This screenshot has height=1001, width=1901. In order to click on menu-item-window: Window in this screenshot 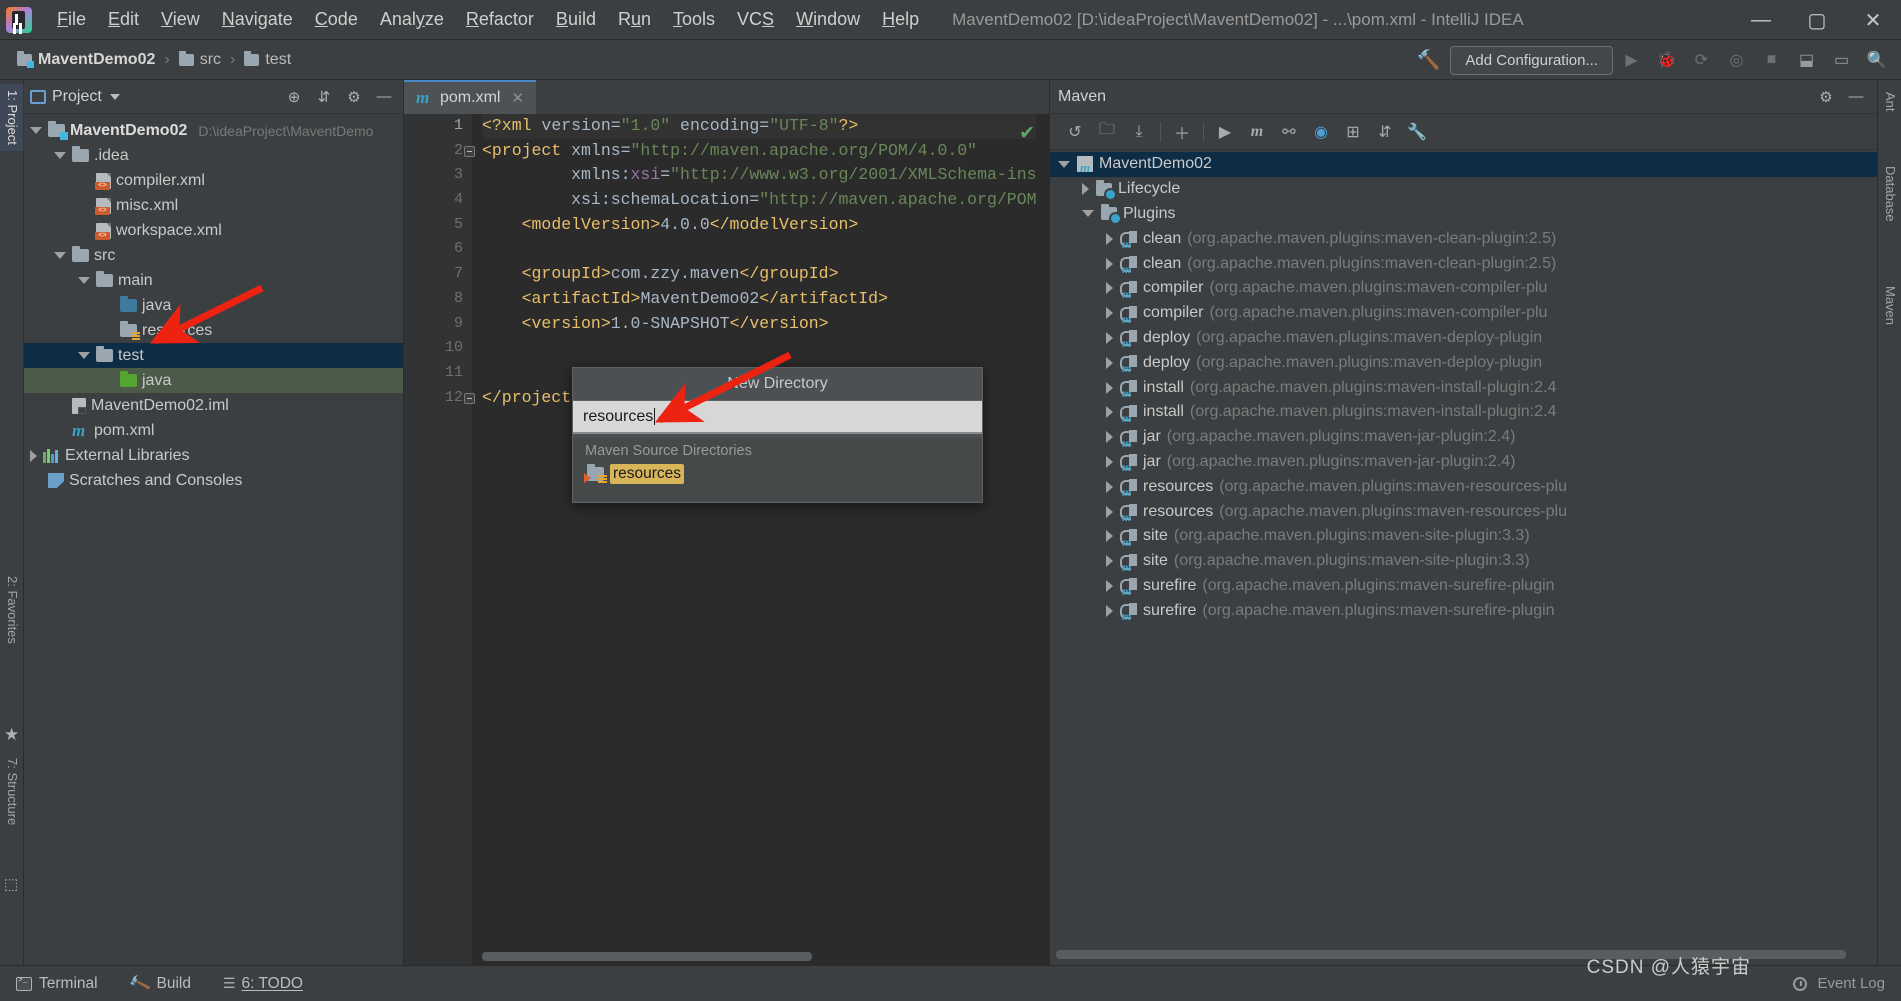, I will do `click(828, 19)`.